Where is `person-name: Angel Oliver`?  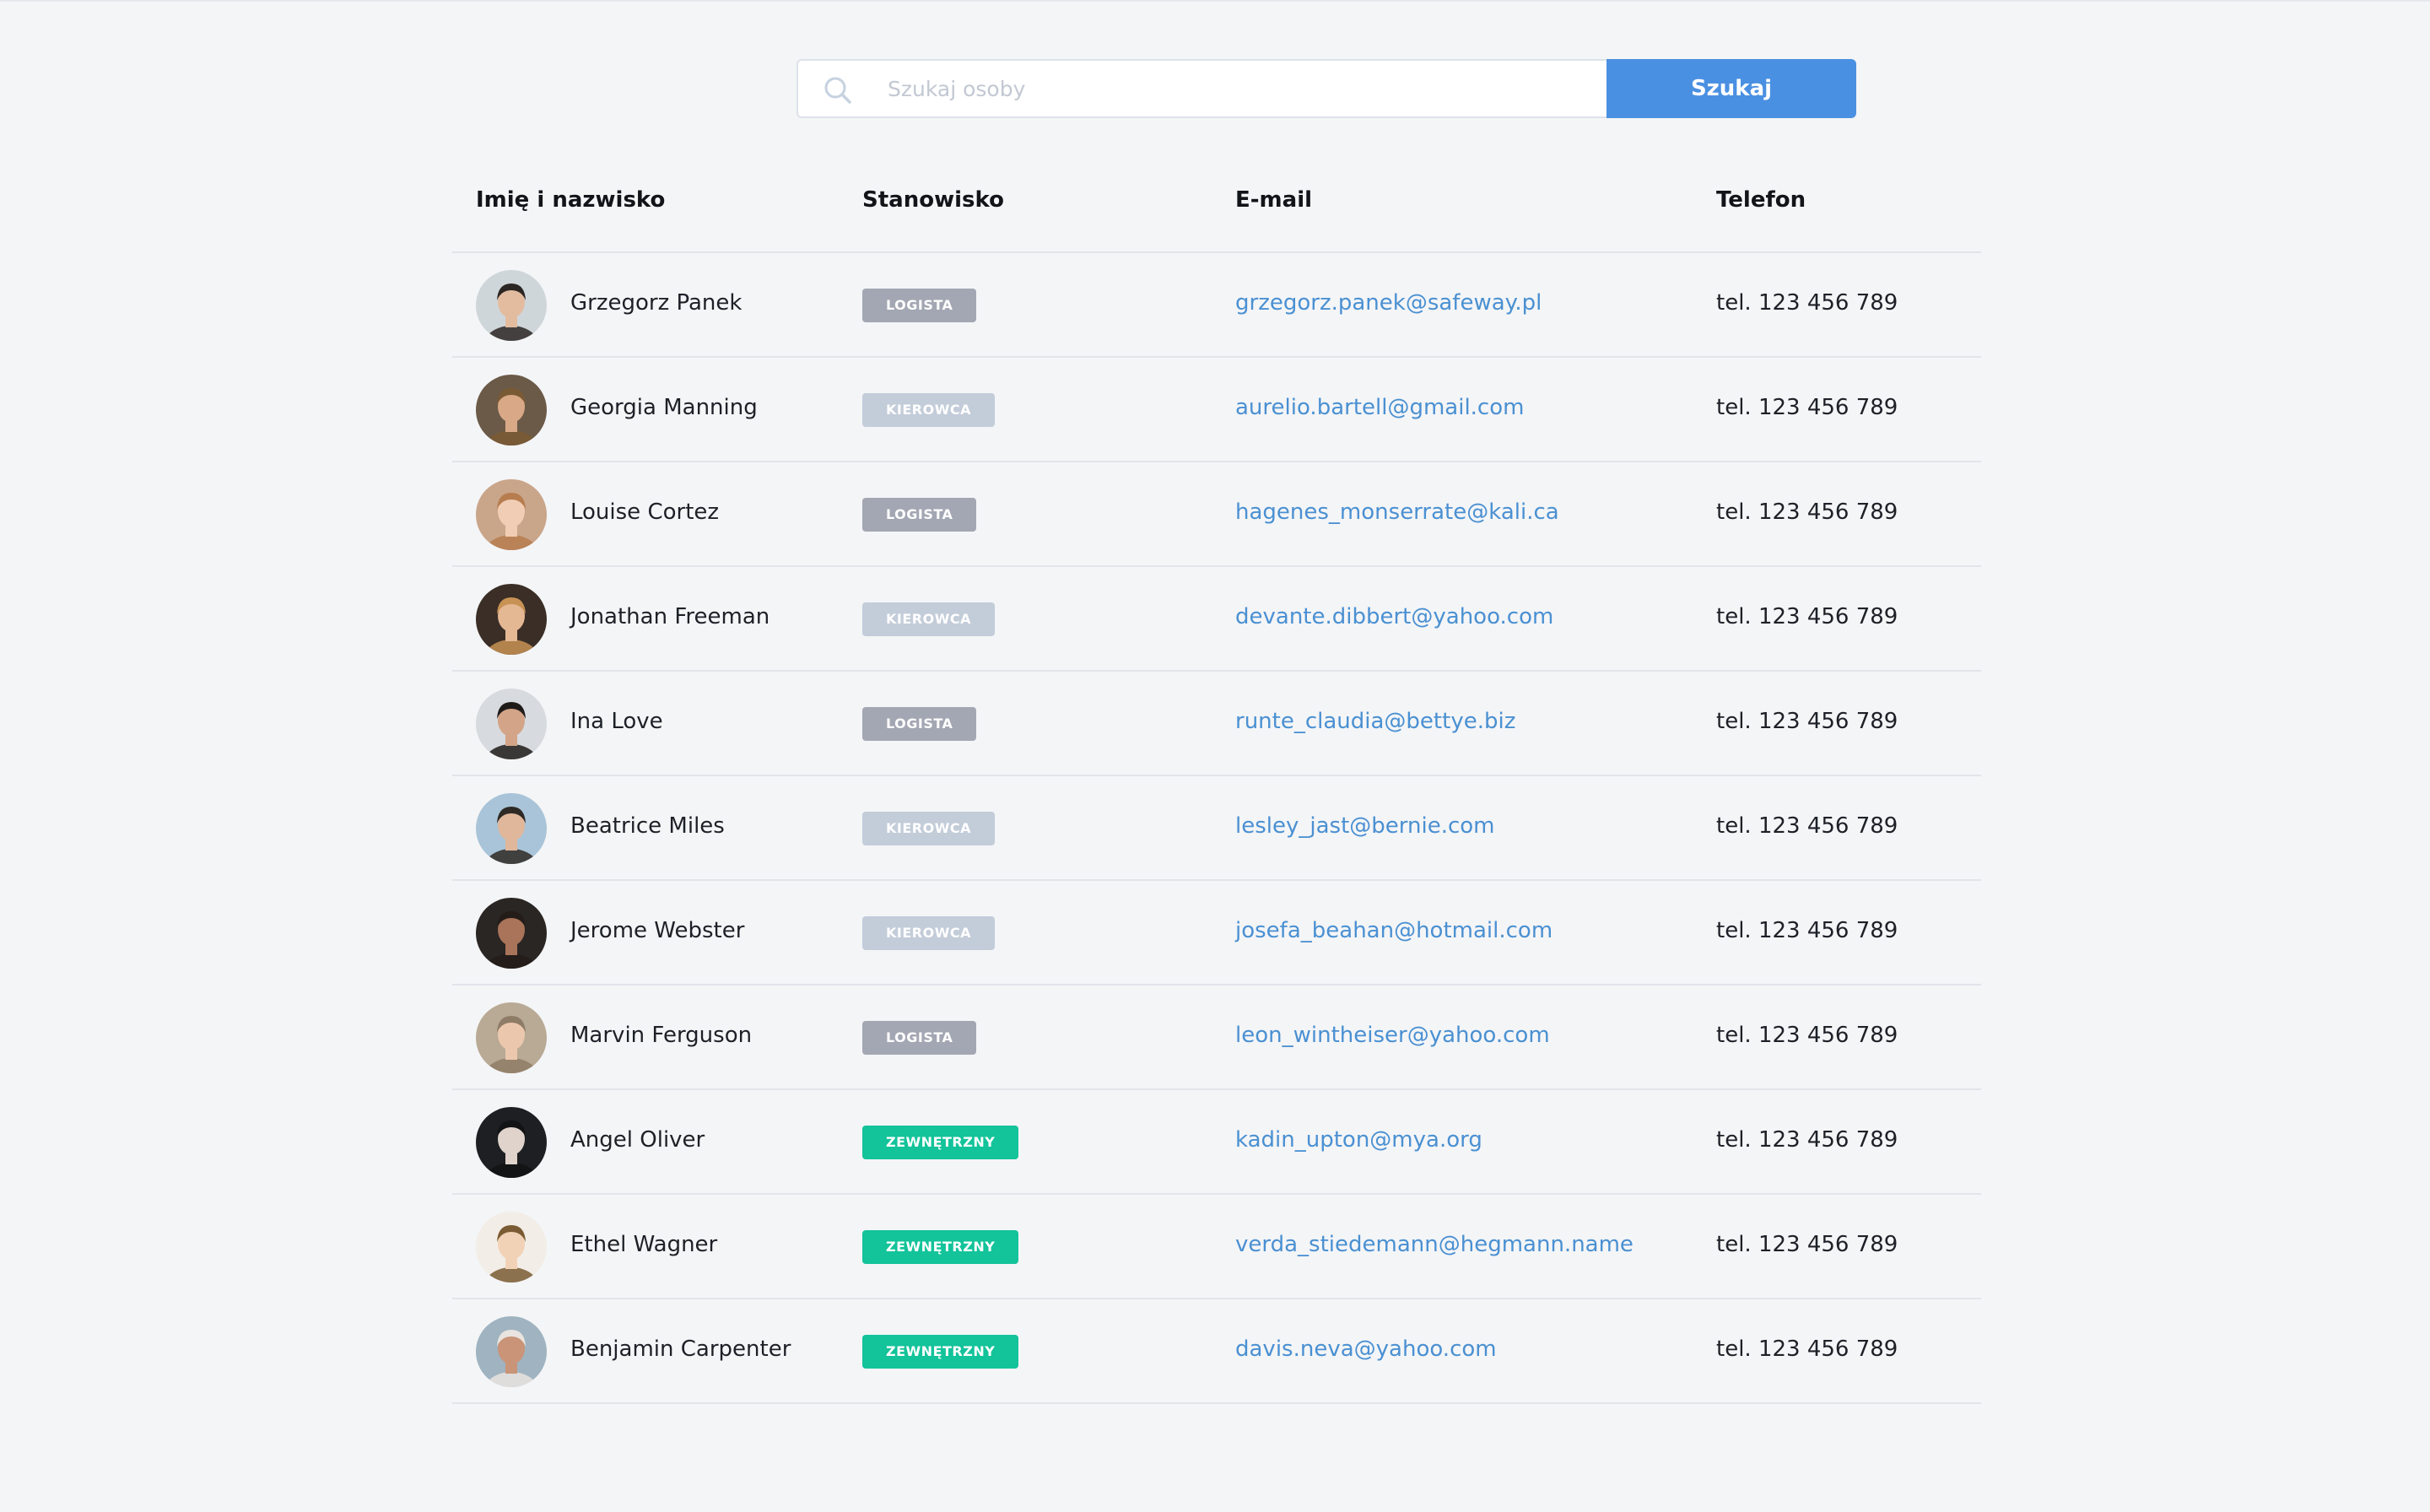 person-name: Angel Oliver is located at coordinates (637, 1140).